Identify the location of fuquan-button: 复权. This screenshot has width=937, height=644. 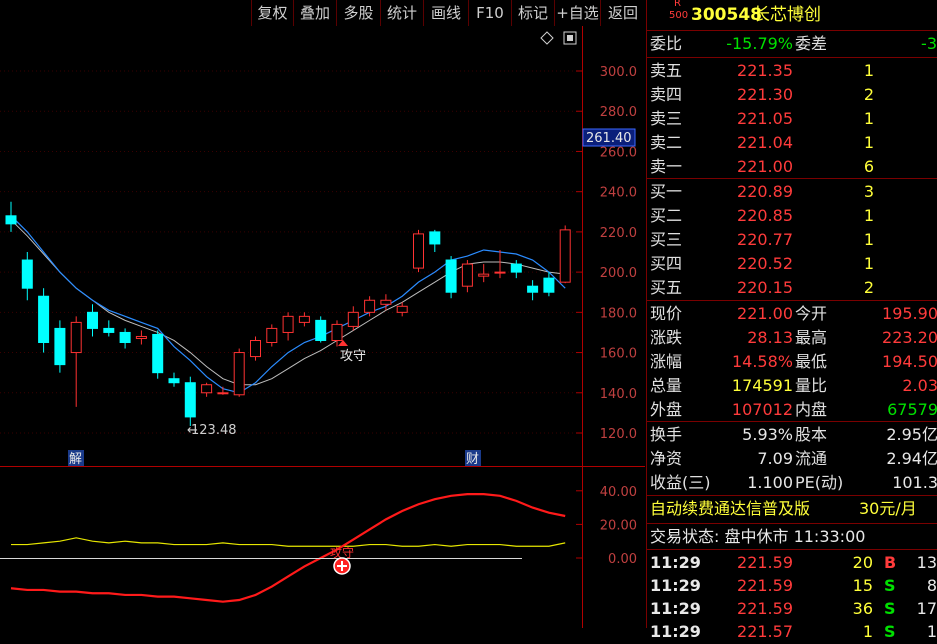
(272, 13).